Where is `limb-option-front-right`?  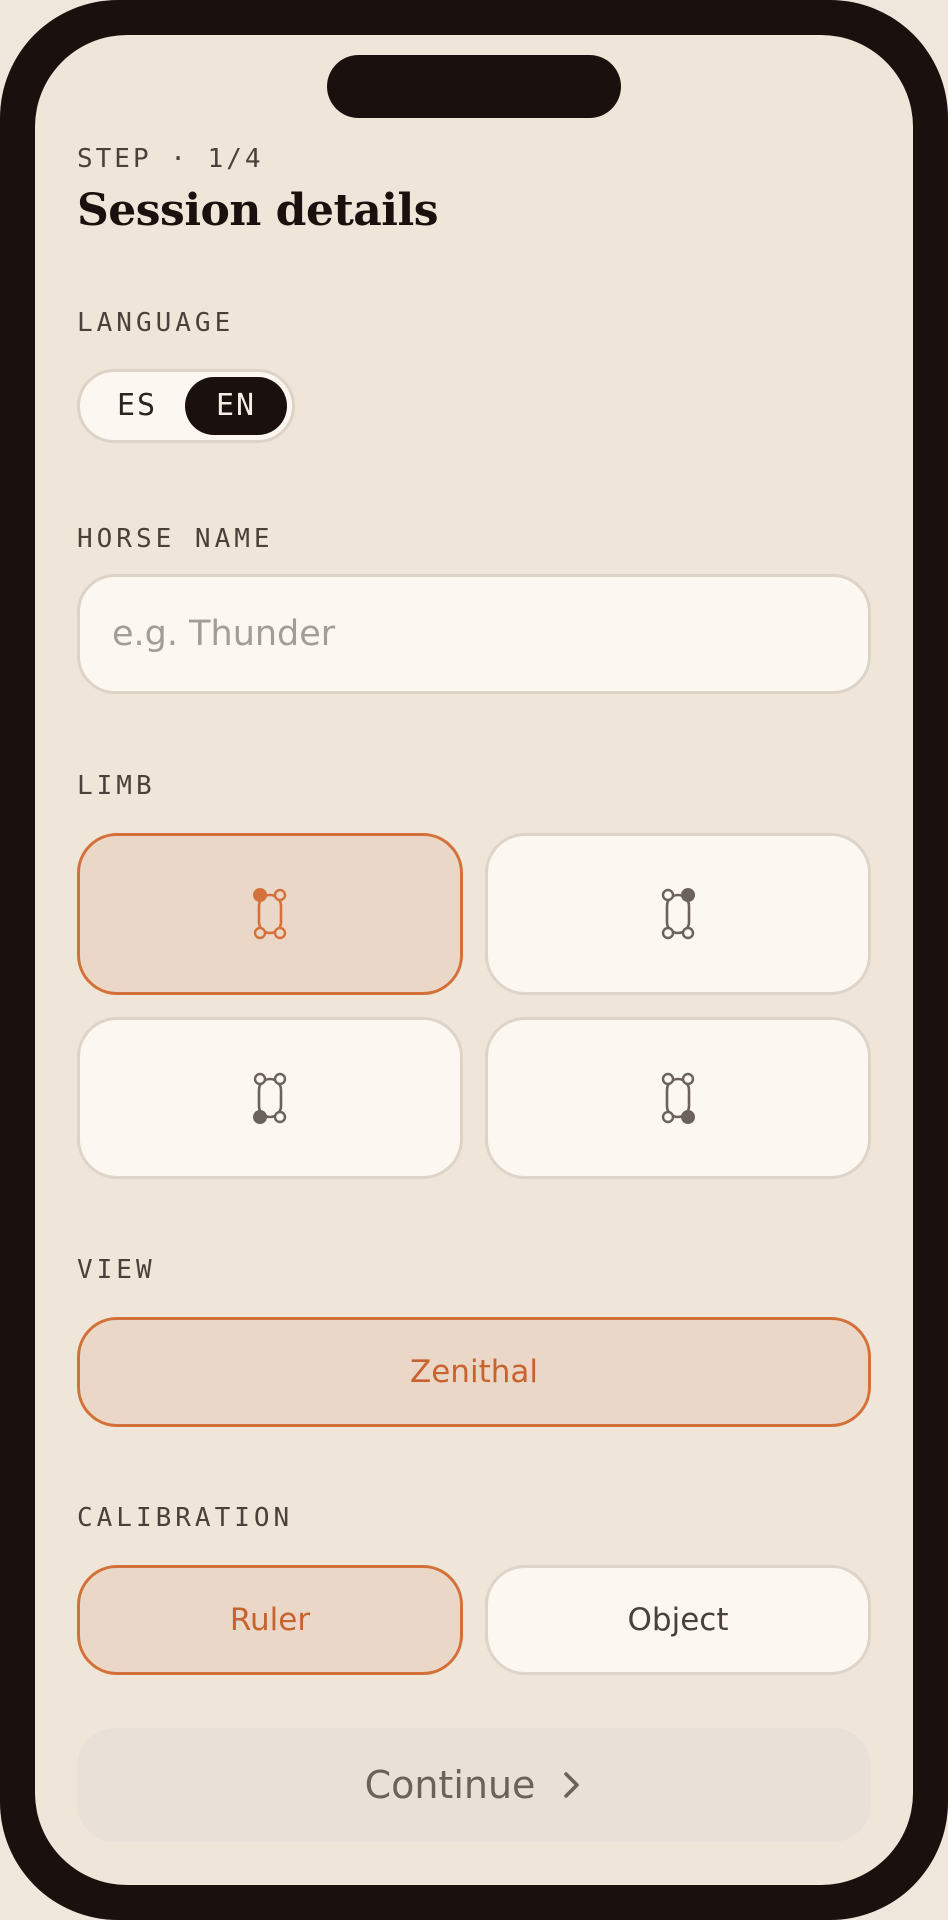 limb-option-front-right is located at coordinates (678, 914).